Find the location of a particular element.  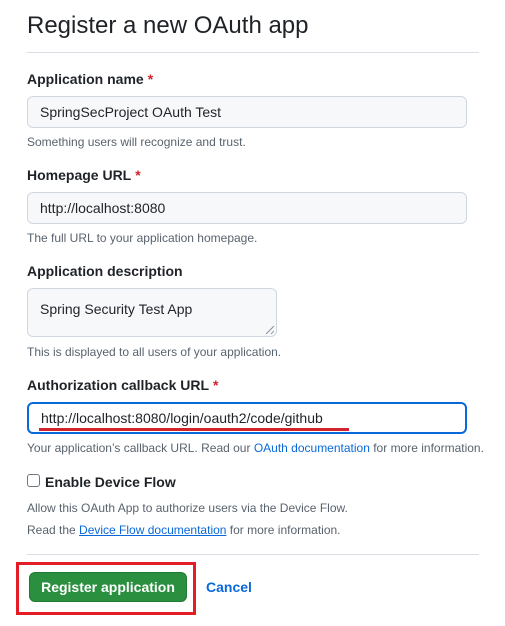

resize-handle-icon is located at coordinates (270, 330).